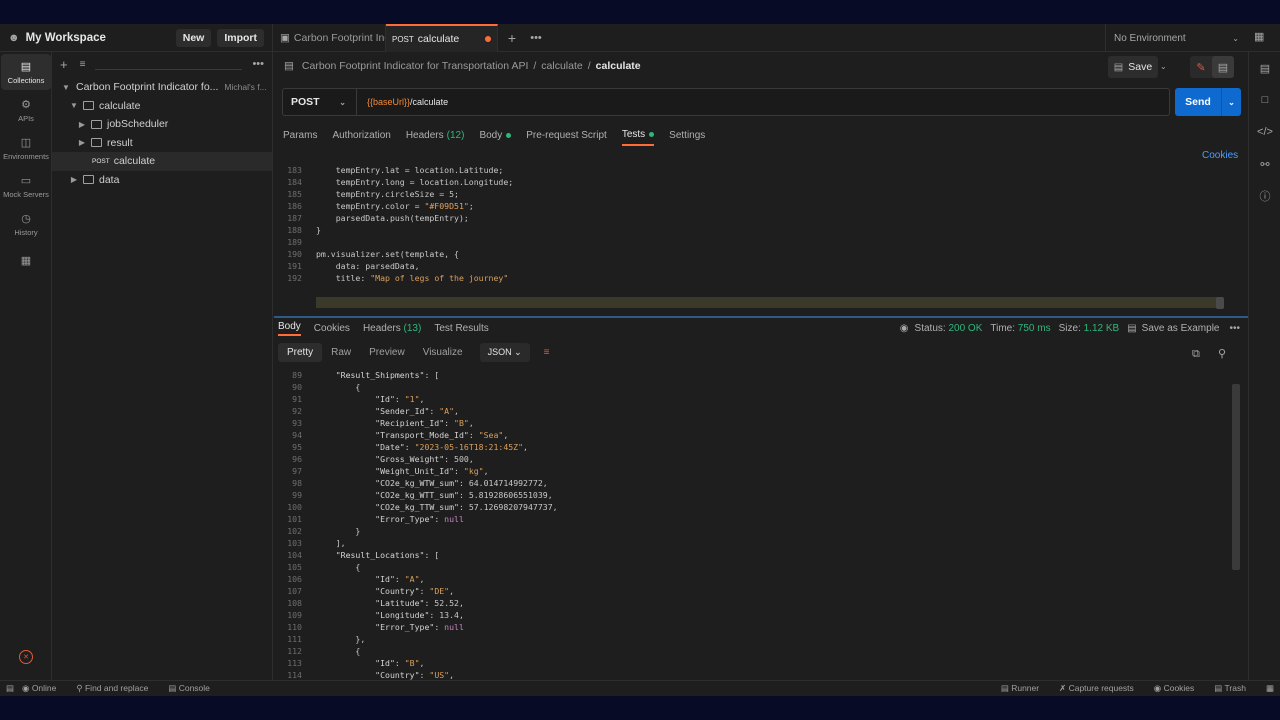  I want to click on sidebar-search-input, so click(169, 64).